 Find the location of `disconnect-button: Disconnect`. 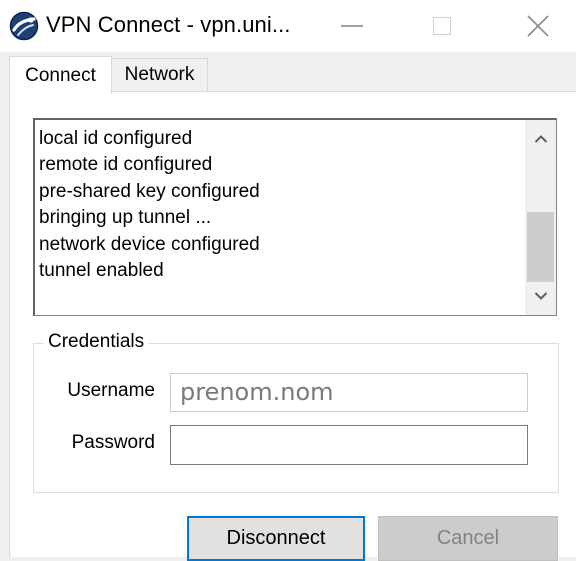

disconnect-button: Disconnect is located at coordinates (276, 538).